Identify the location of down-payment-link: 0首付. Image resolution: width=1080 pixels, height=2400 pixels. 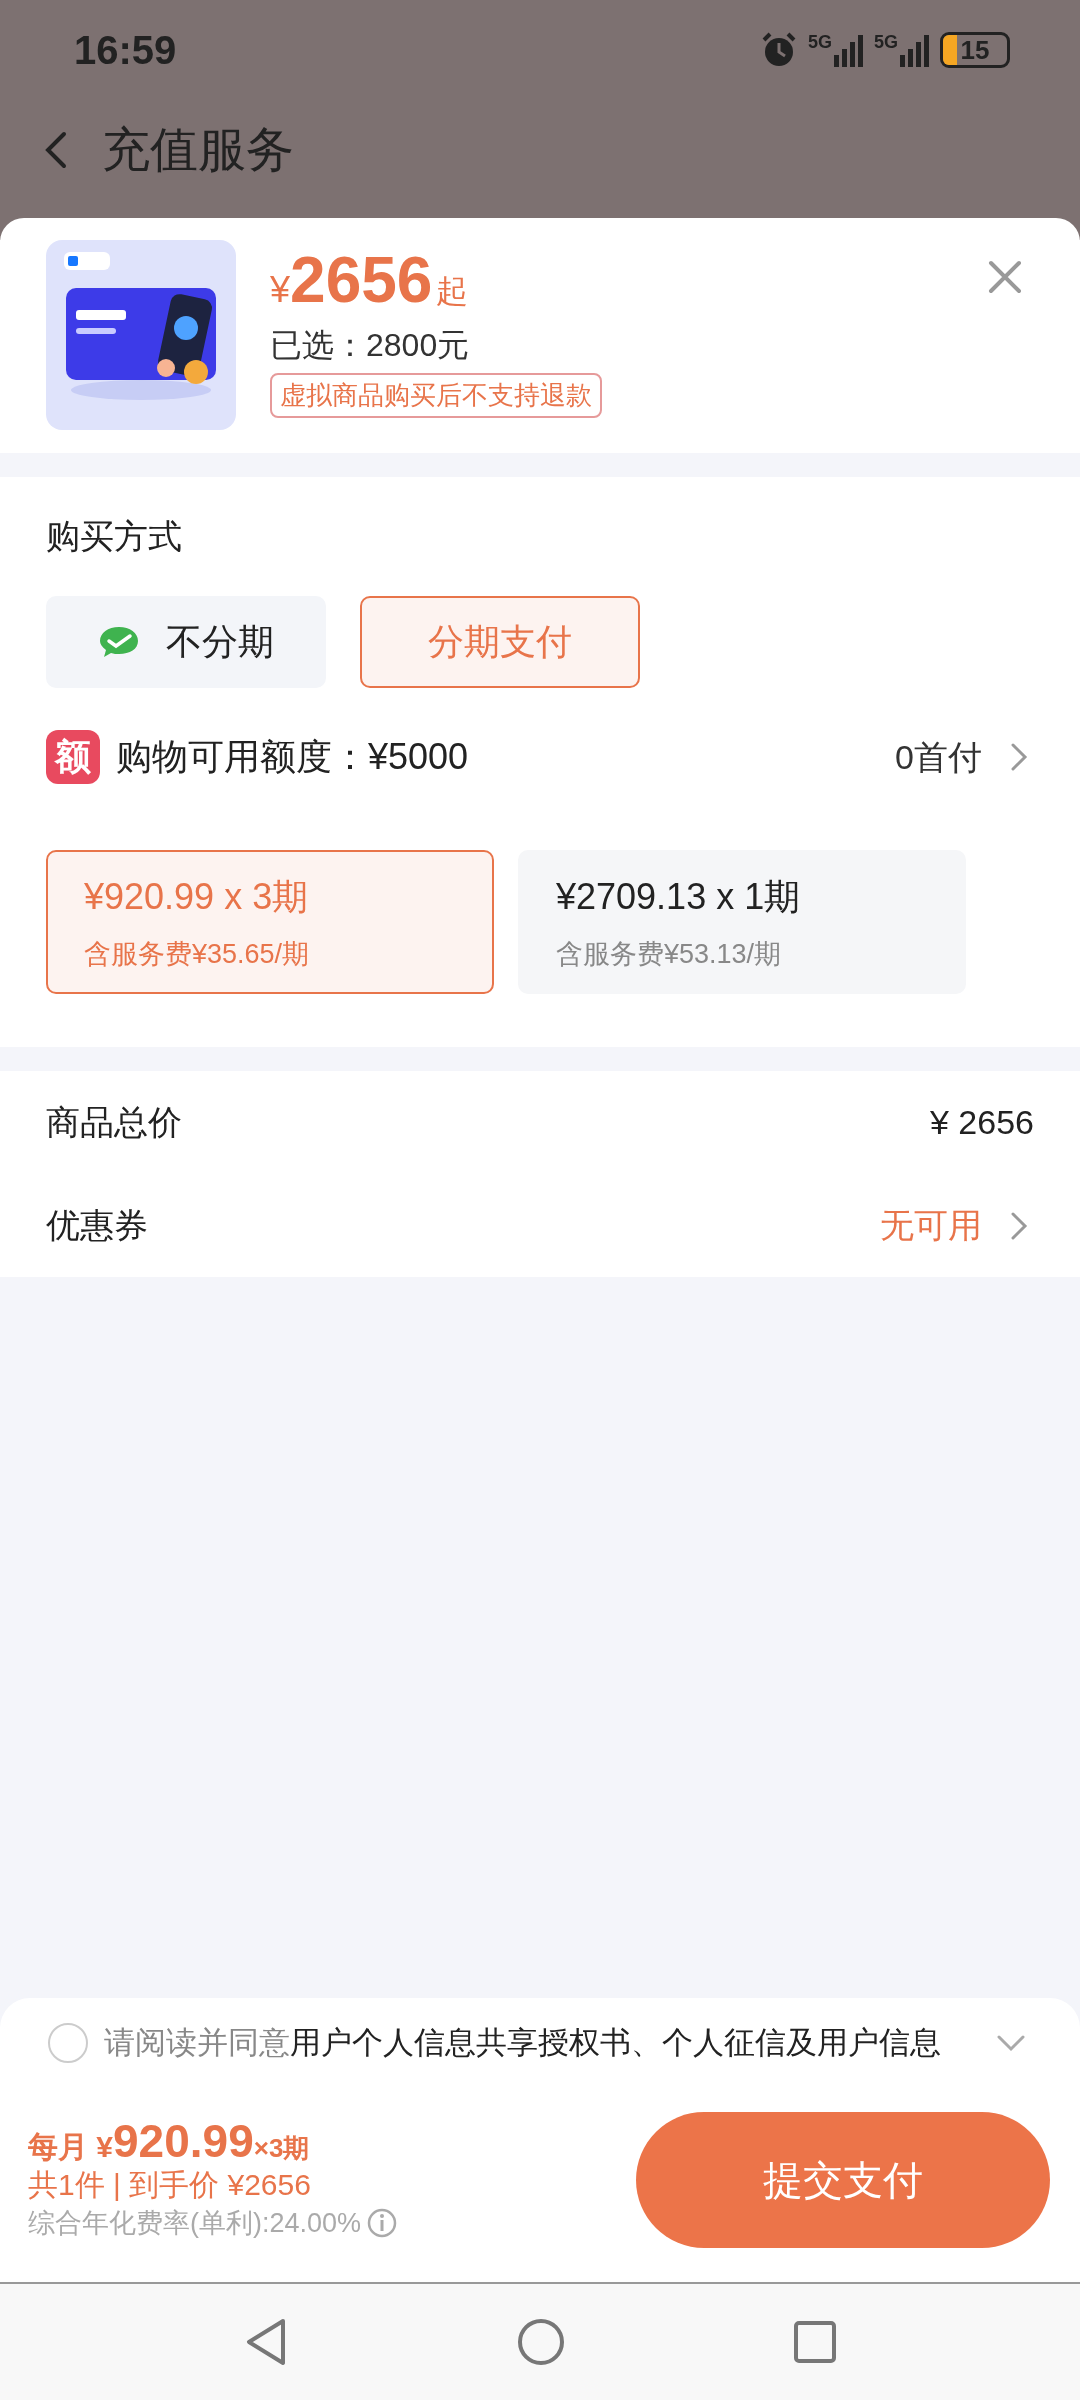
(961, 757).